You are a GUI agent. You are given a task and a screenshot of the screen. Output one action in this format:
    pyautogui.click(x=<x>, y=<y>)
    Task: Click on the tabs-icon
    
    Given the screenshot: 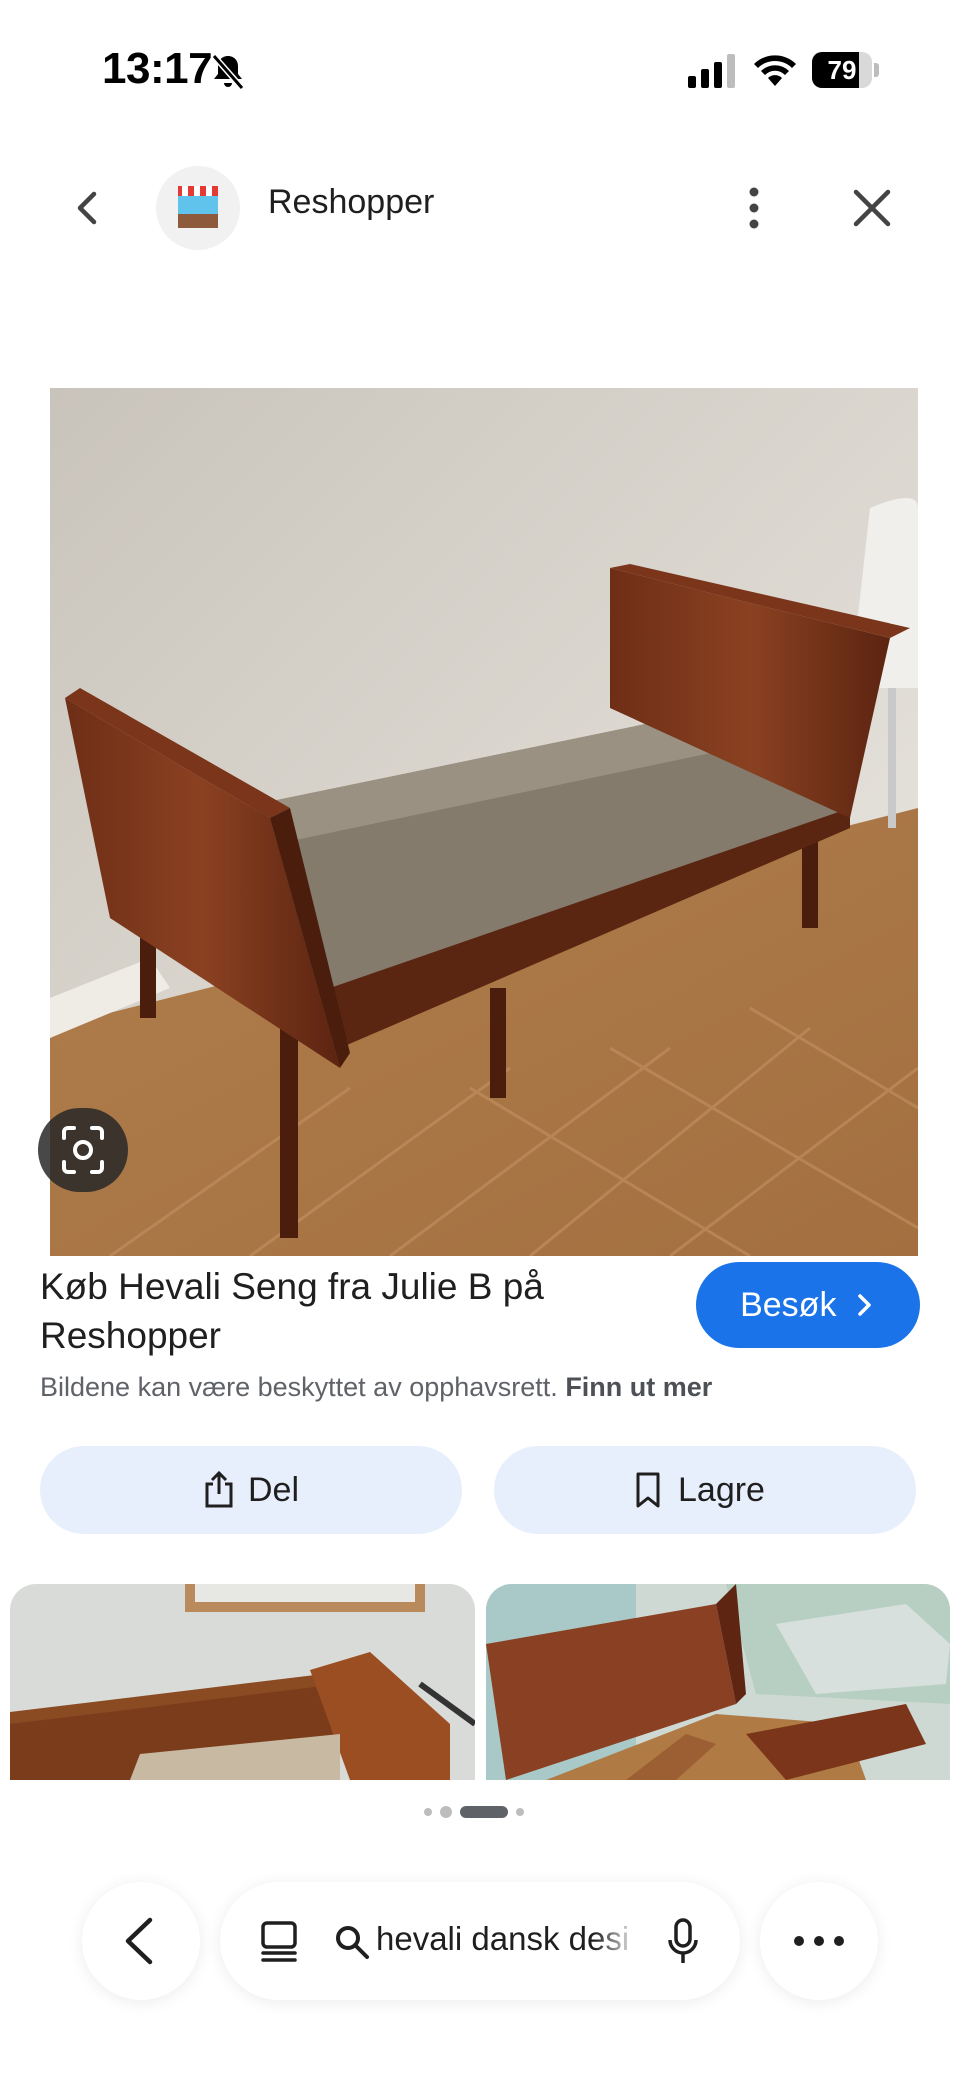 What is the action you would take?
    pyautogui.click(x=279, y=1941)
    